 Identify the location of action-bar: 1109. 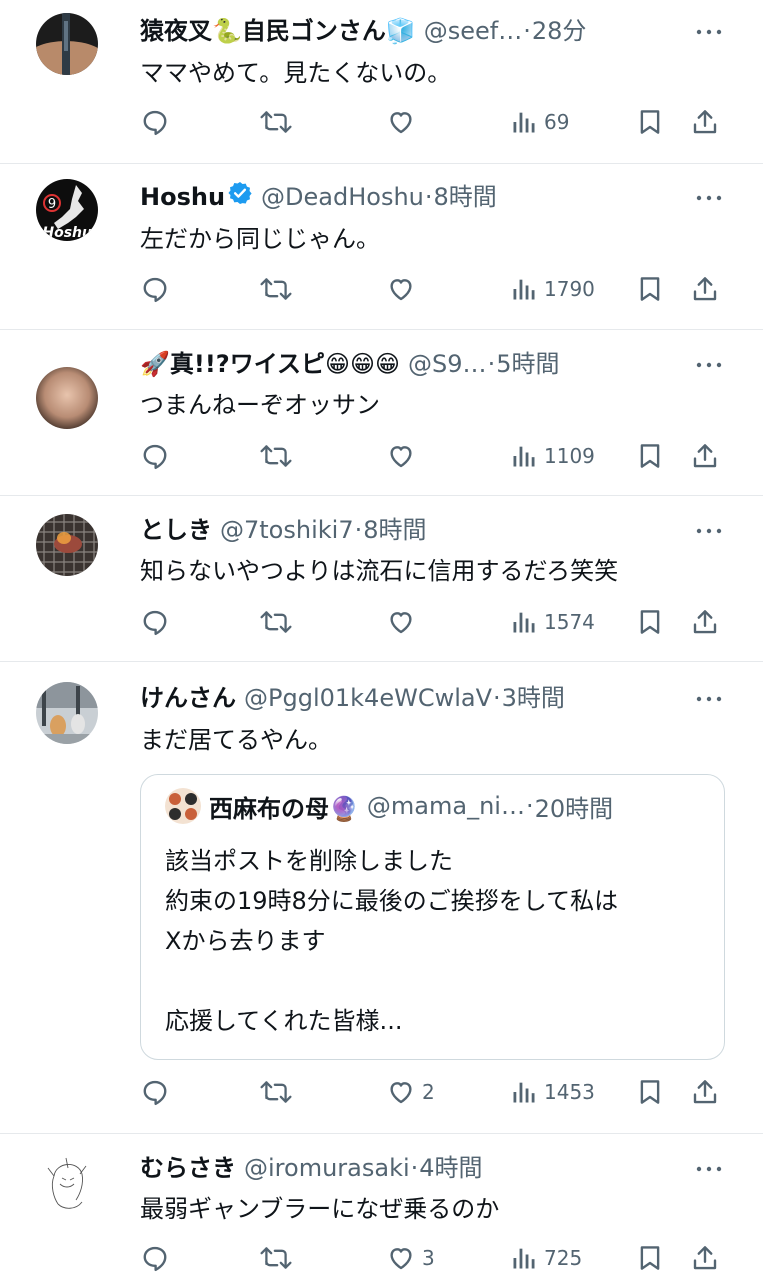
(435, 456).